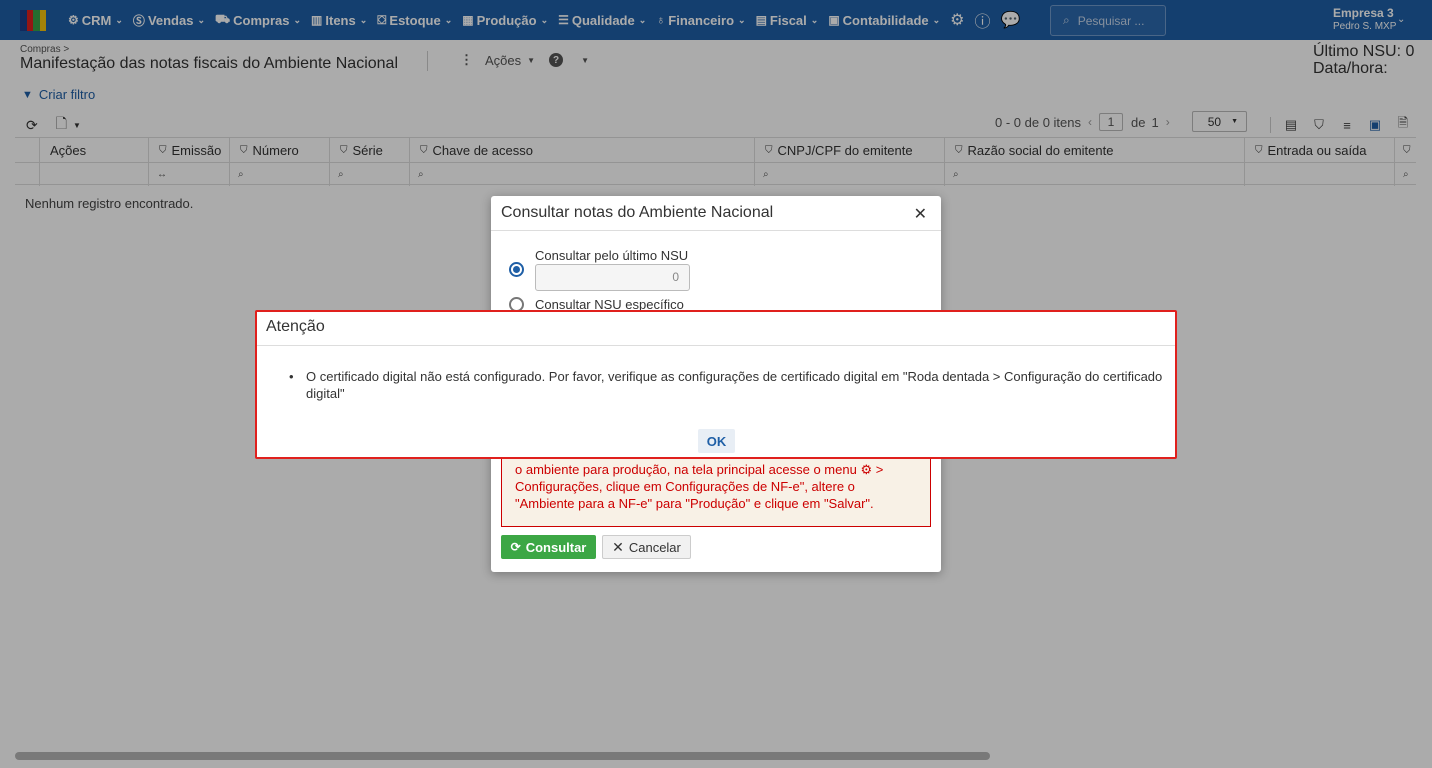 Image resolution: width=1432 pixels, height=768 pixels. I want to click on ok-button: OK, so click(716, 441).